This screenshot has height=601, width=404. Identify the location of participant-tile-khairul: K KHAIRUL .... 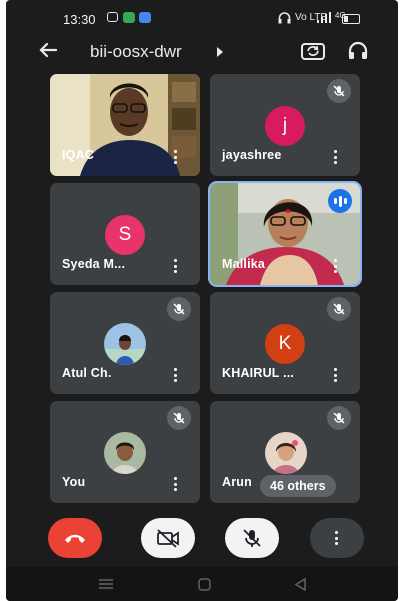
(285, 343).